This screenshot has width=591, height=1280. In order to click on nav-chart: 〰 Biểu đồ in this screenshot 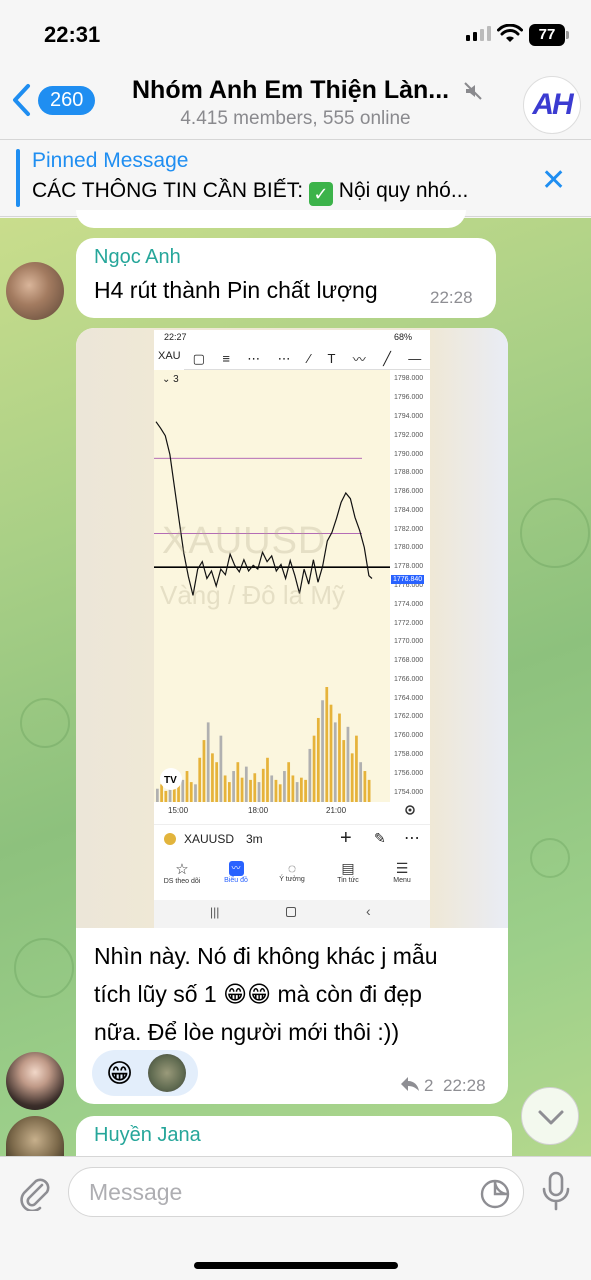, I will do `click(236, 872)`.